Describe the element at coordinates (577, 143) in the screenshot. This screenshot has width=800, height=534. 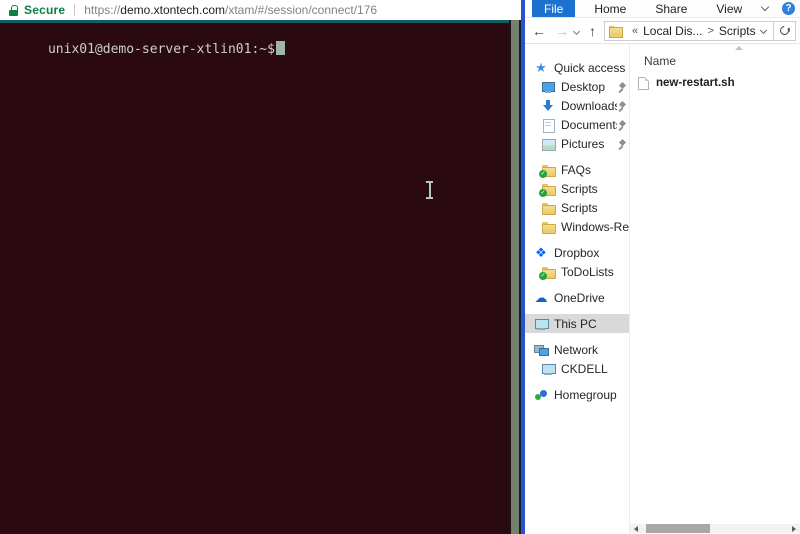
I see `sidebar-item-pictures: Pictures` at that location.